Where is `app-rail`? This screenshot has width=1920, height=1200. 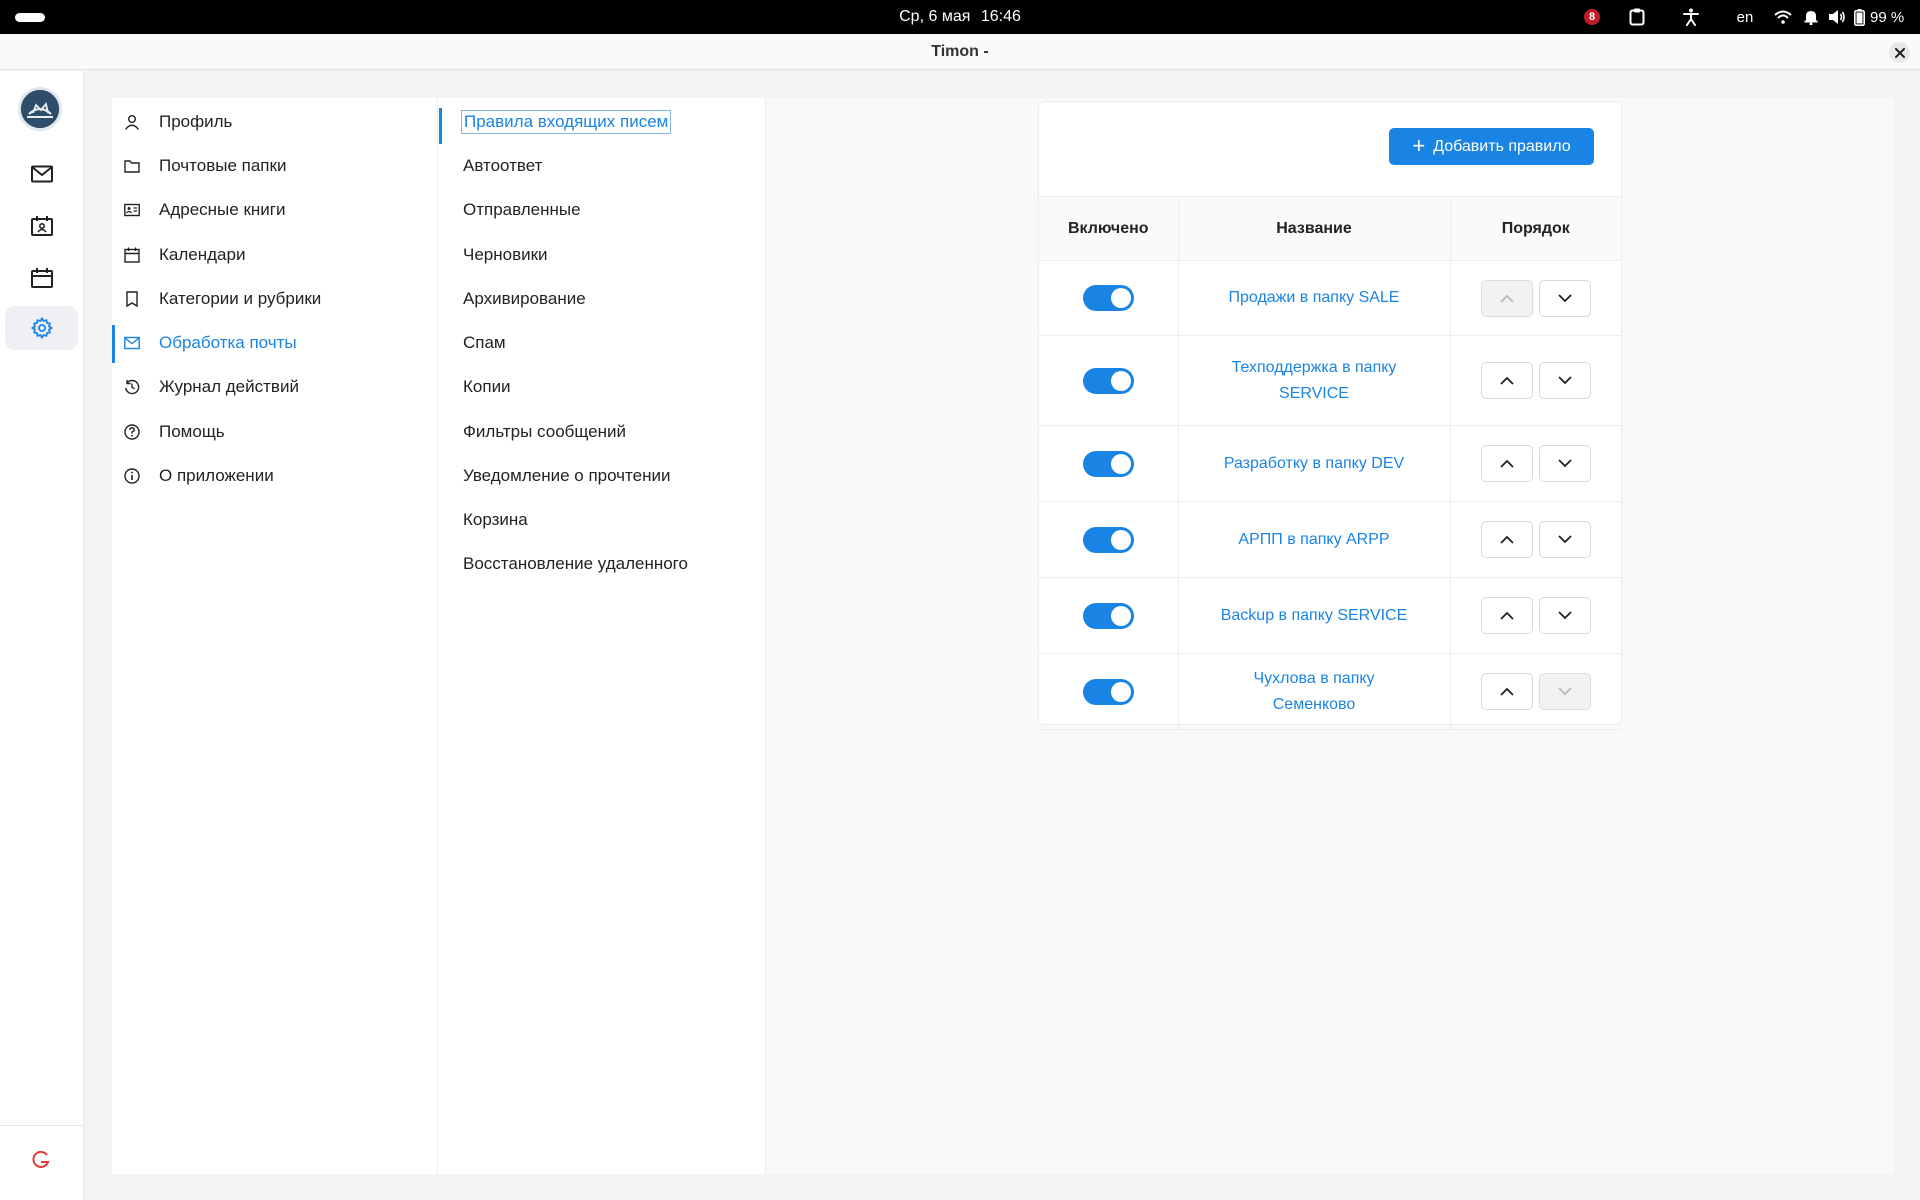
app-rail is located at coordinates (42, 635).